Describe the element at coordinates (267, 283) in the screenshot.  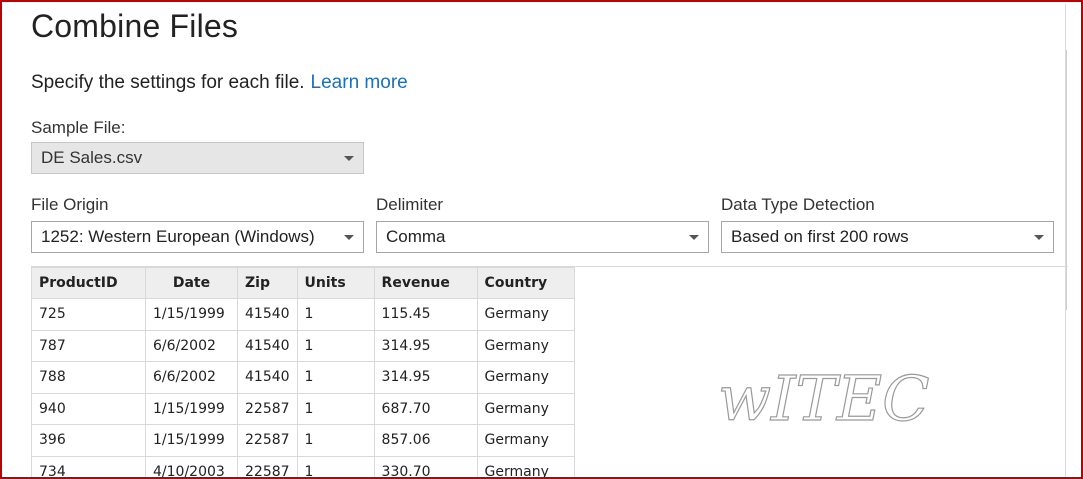
I see `column-header-zip: Zip` at that location.